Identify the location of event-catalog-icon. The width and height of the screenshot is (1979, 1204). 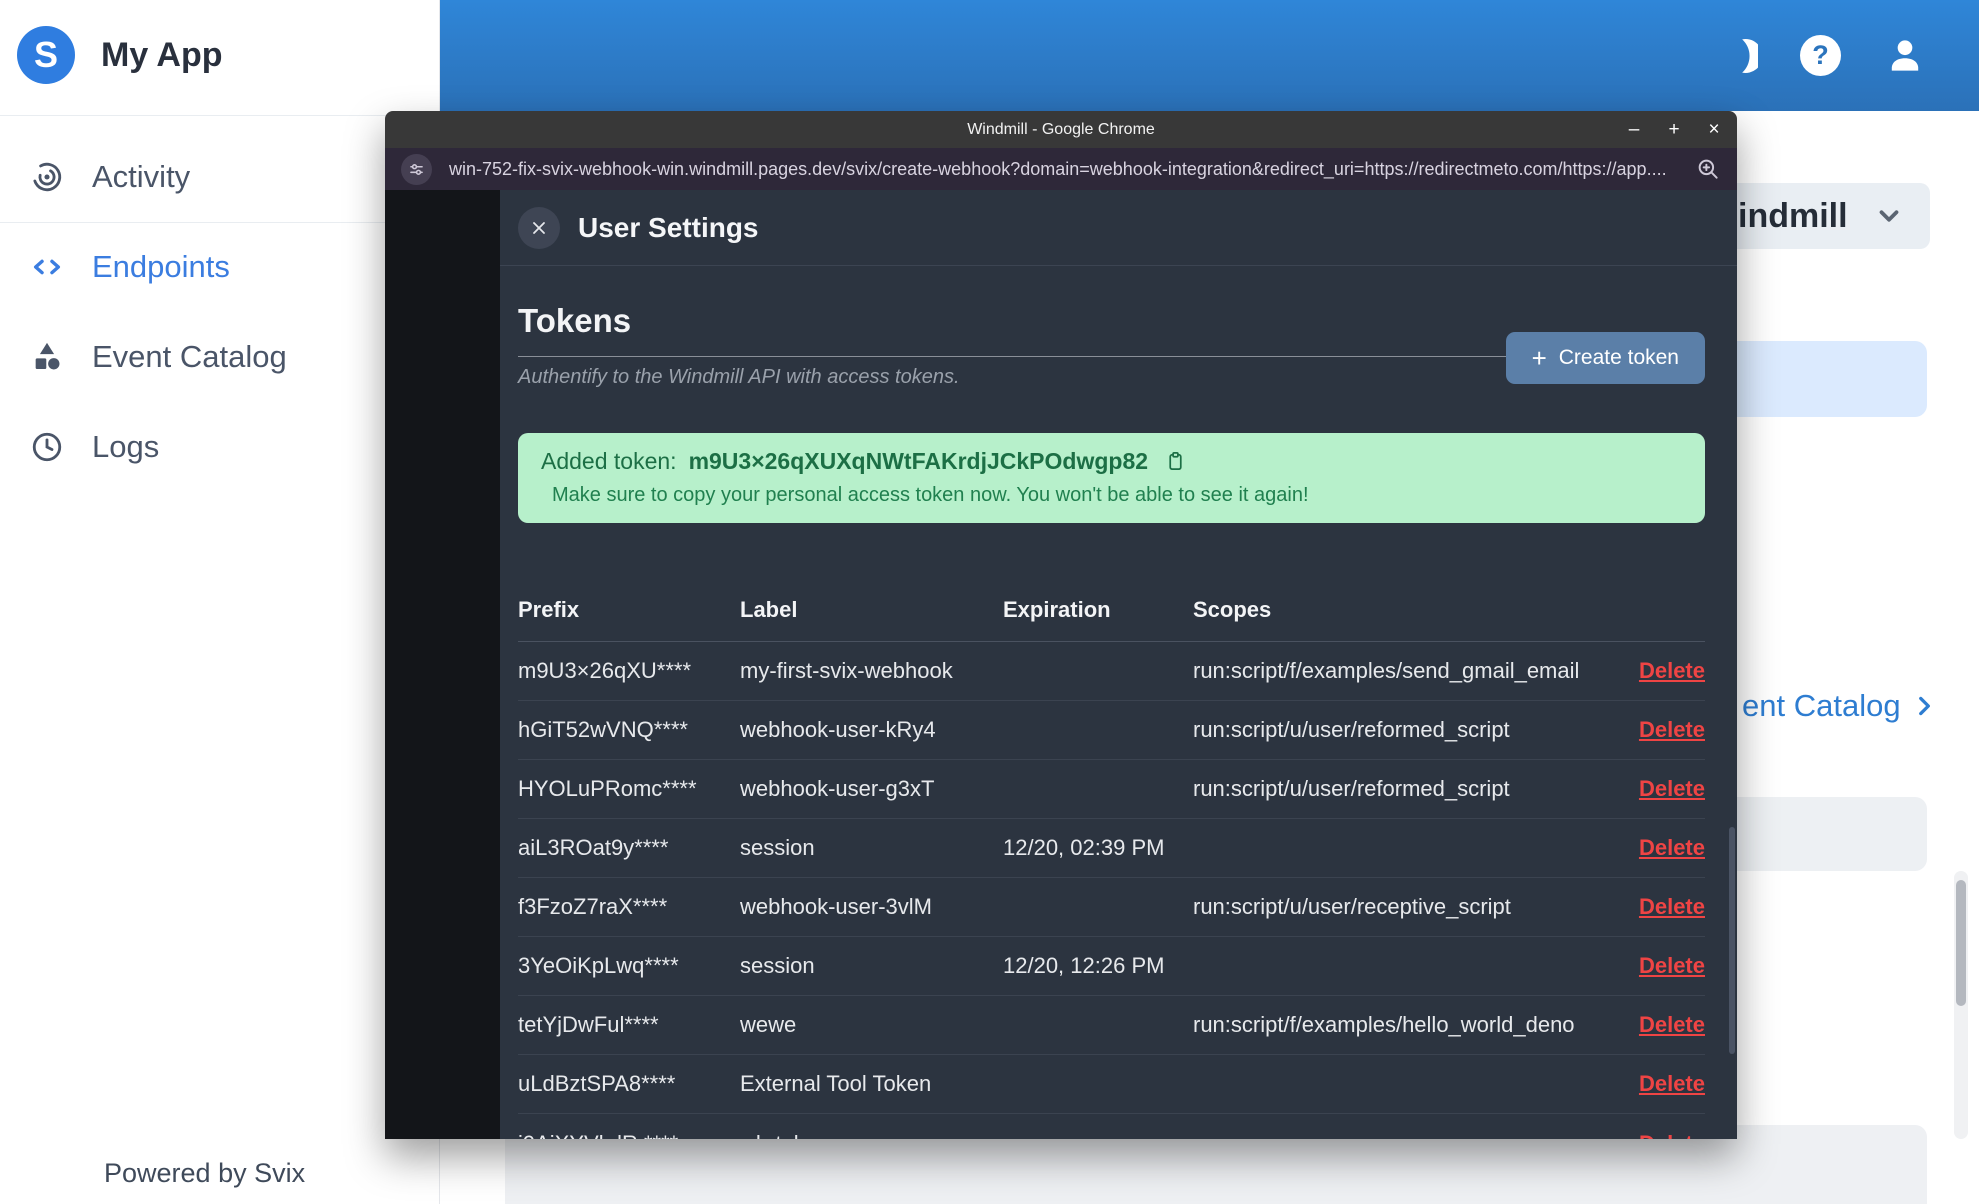
(47, 356).